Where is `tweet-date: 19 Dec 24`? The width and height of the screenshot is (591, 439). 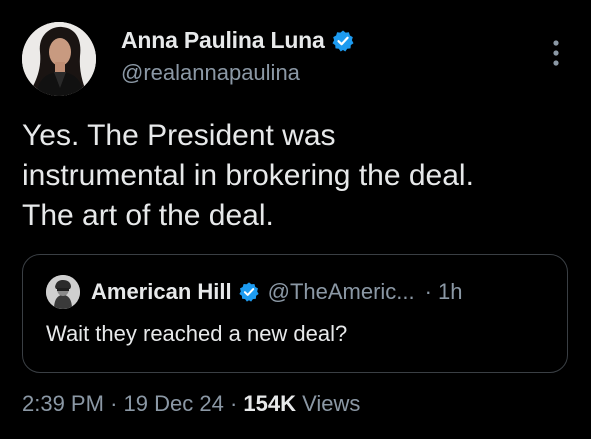
tweet-date: 19 Dec 24 is located at coordinates (174, 403).